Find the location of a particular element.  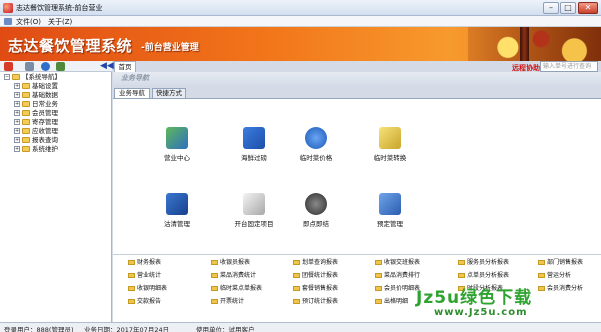

func-temp-dish-convert: 临时菜转换 is located at coordinates (390, 144).